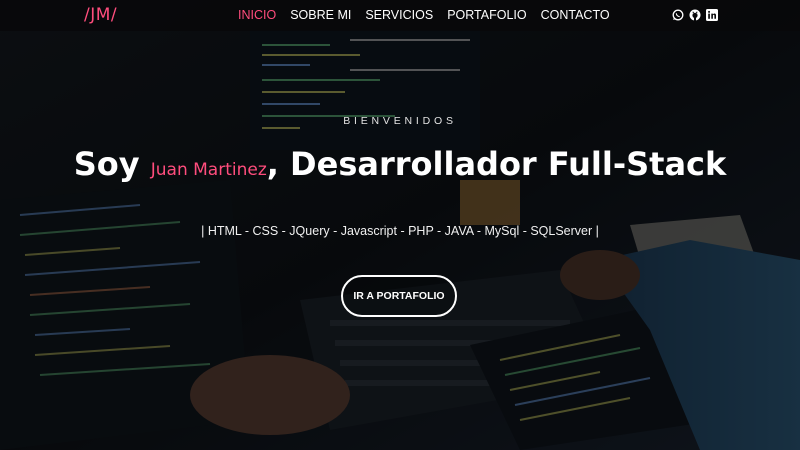 This screenshot has height=450, width=800. What do you see at coordinates (112, 164) in the screenshot?
I see `headline-prefix: Soy` at bounding box center [112, 164].